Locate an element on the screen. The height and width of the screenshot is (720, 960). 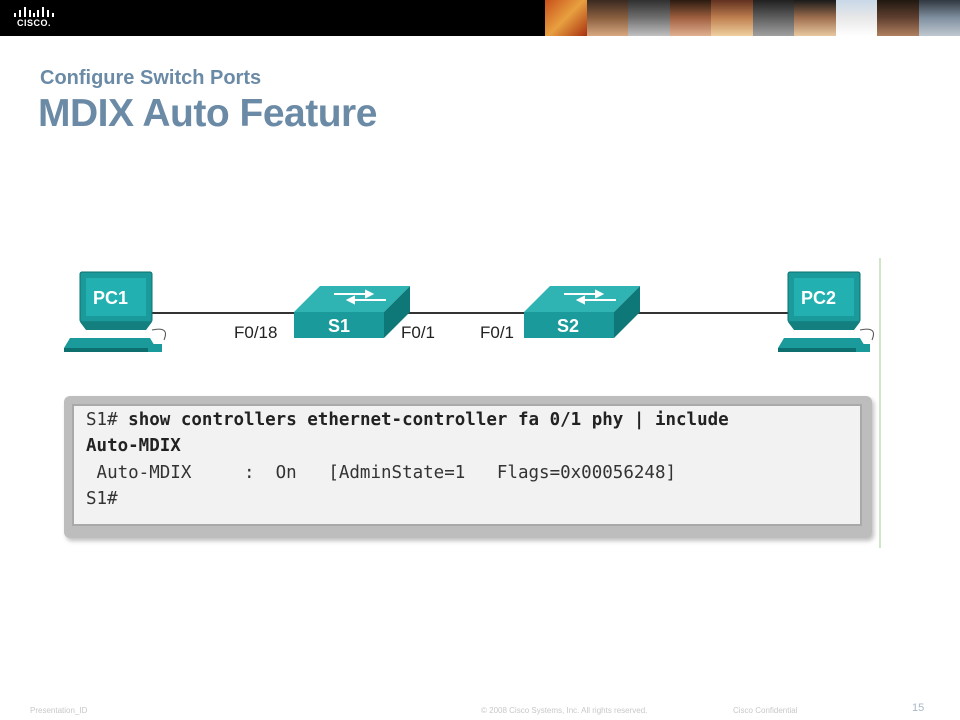
port-label-s1-f0-18: F0/18 is located at coordinates (256, 332).